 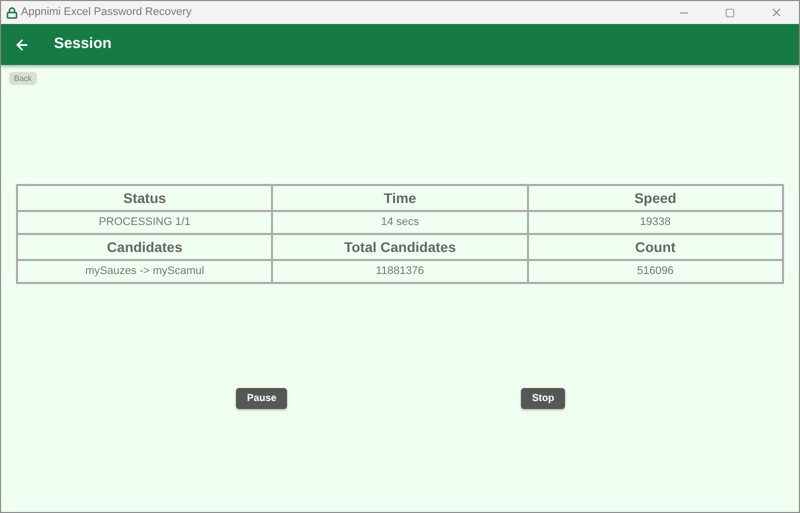 I want to click on column-heading: Count, so click(x=655, y=247).